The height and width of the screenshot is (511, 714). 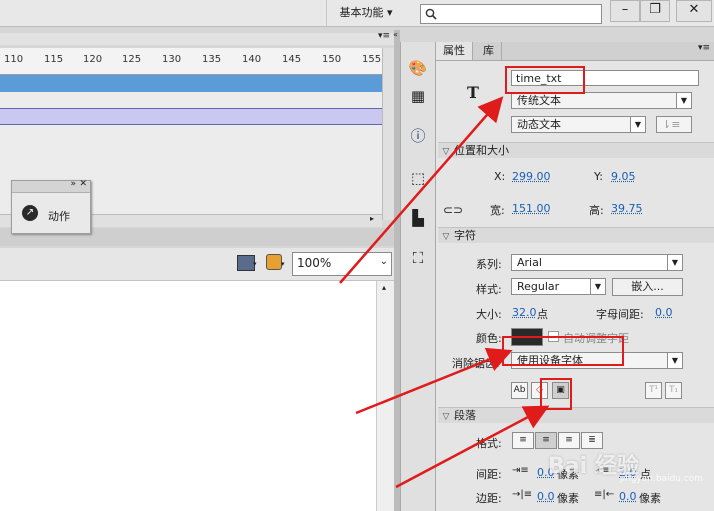 I want to click on watermark-url: jingyan.baidu.com, so click(x=662, y=479).